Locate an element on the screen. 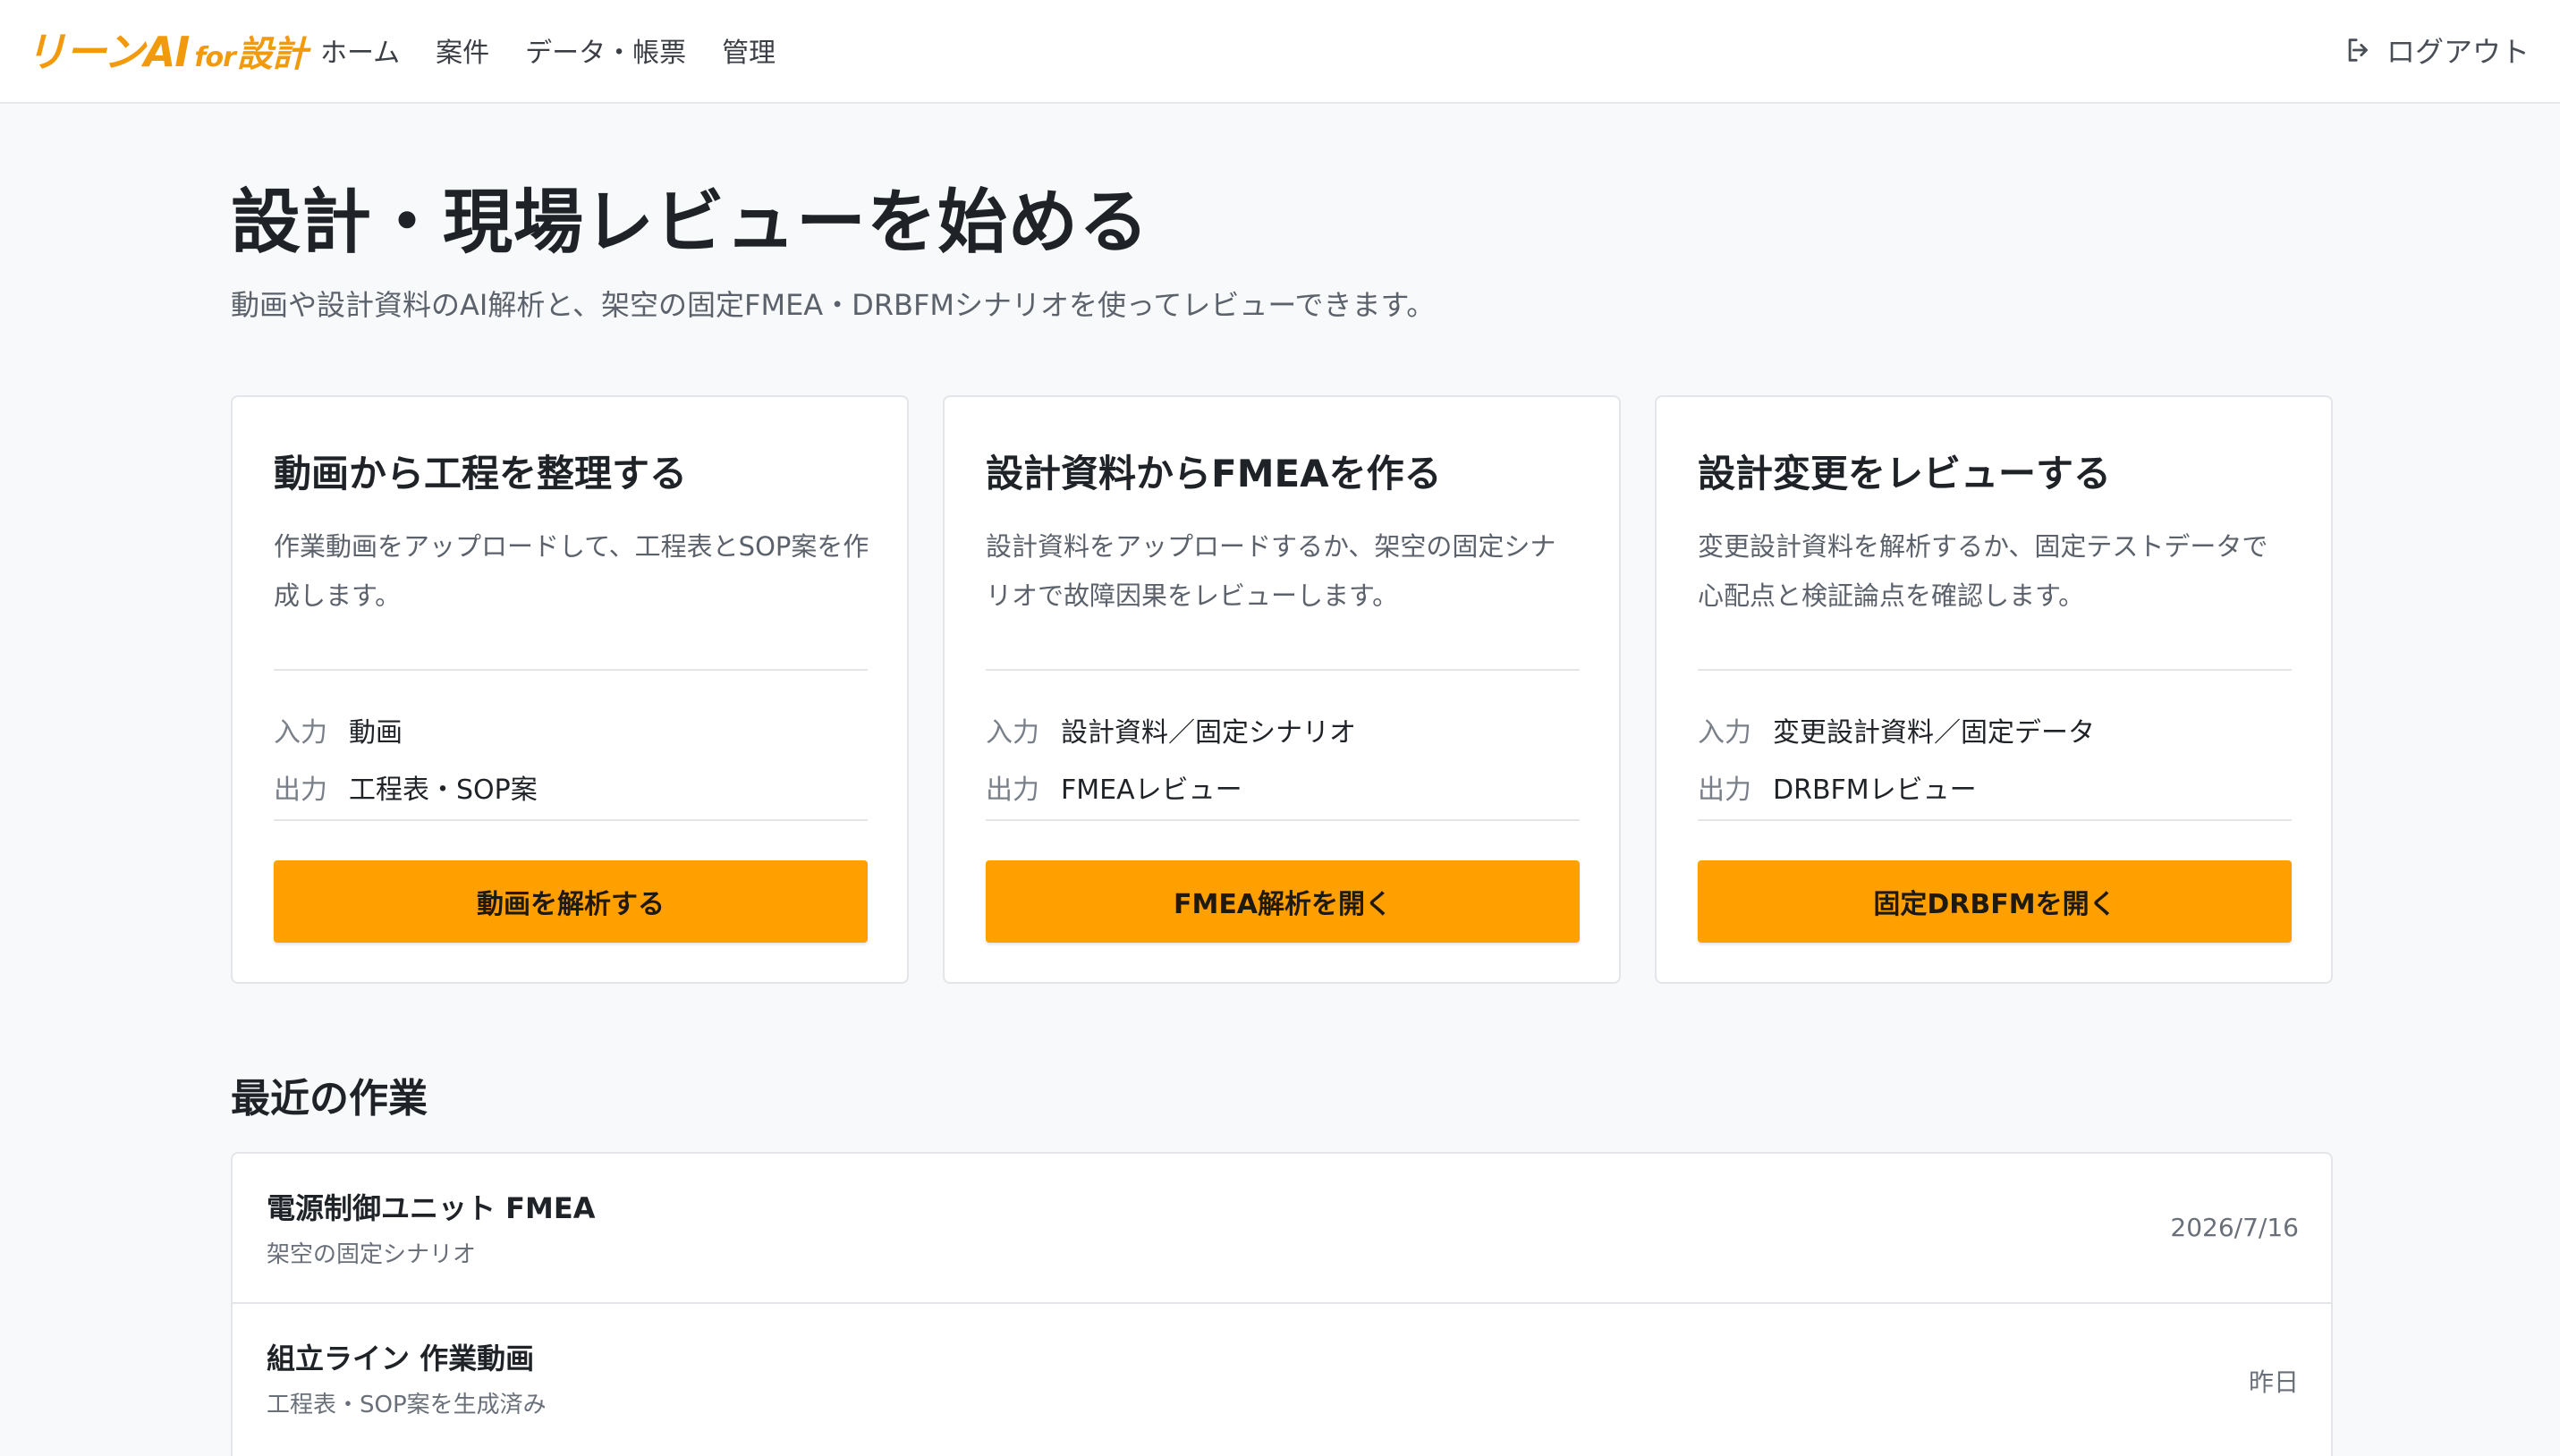 The width and height of the screenshot is (2560, 1456). analyze-video-button: 動画を解析する is located at coordinates (571, 901).